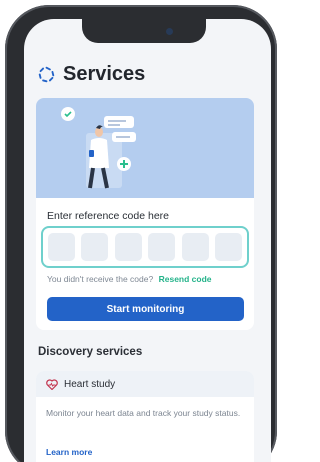 Image resolution: width=320 pixels, height=462 pixels. I want to click on heart-study-title: Heart study, so click(90, 384).